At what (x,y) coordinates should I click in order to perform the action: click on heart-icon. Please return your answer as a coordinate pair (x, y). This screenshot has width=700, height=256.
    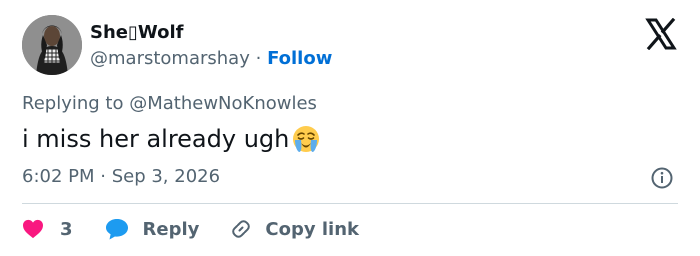
    Looking at the image, I should click on (33, 229).